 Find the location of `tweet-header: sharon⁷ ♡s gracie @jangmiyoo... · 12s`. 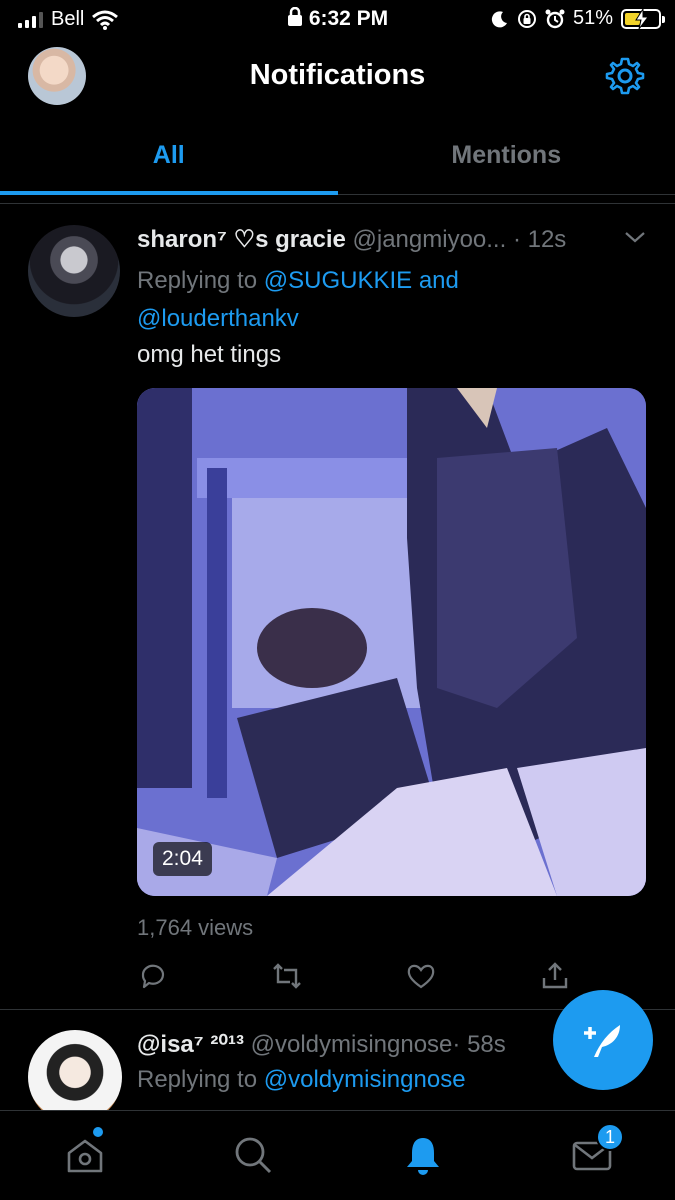

tweet-header: sharon⁷ ♡s gracie @jangmiyoo... · 12s is located at coordinates (392, 239).